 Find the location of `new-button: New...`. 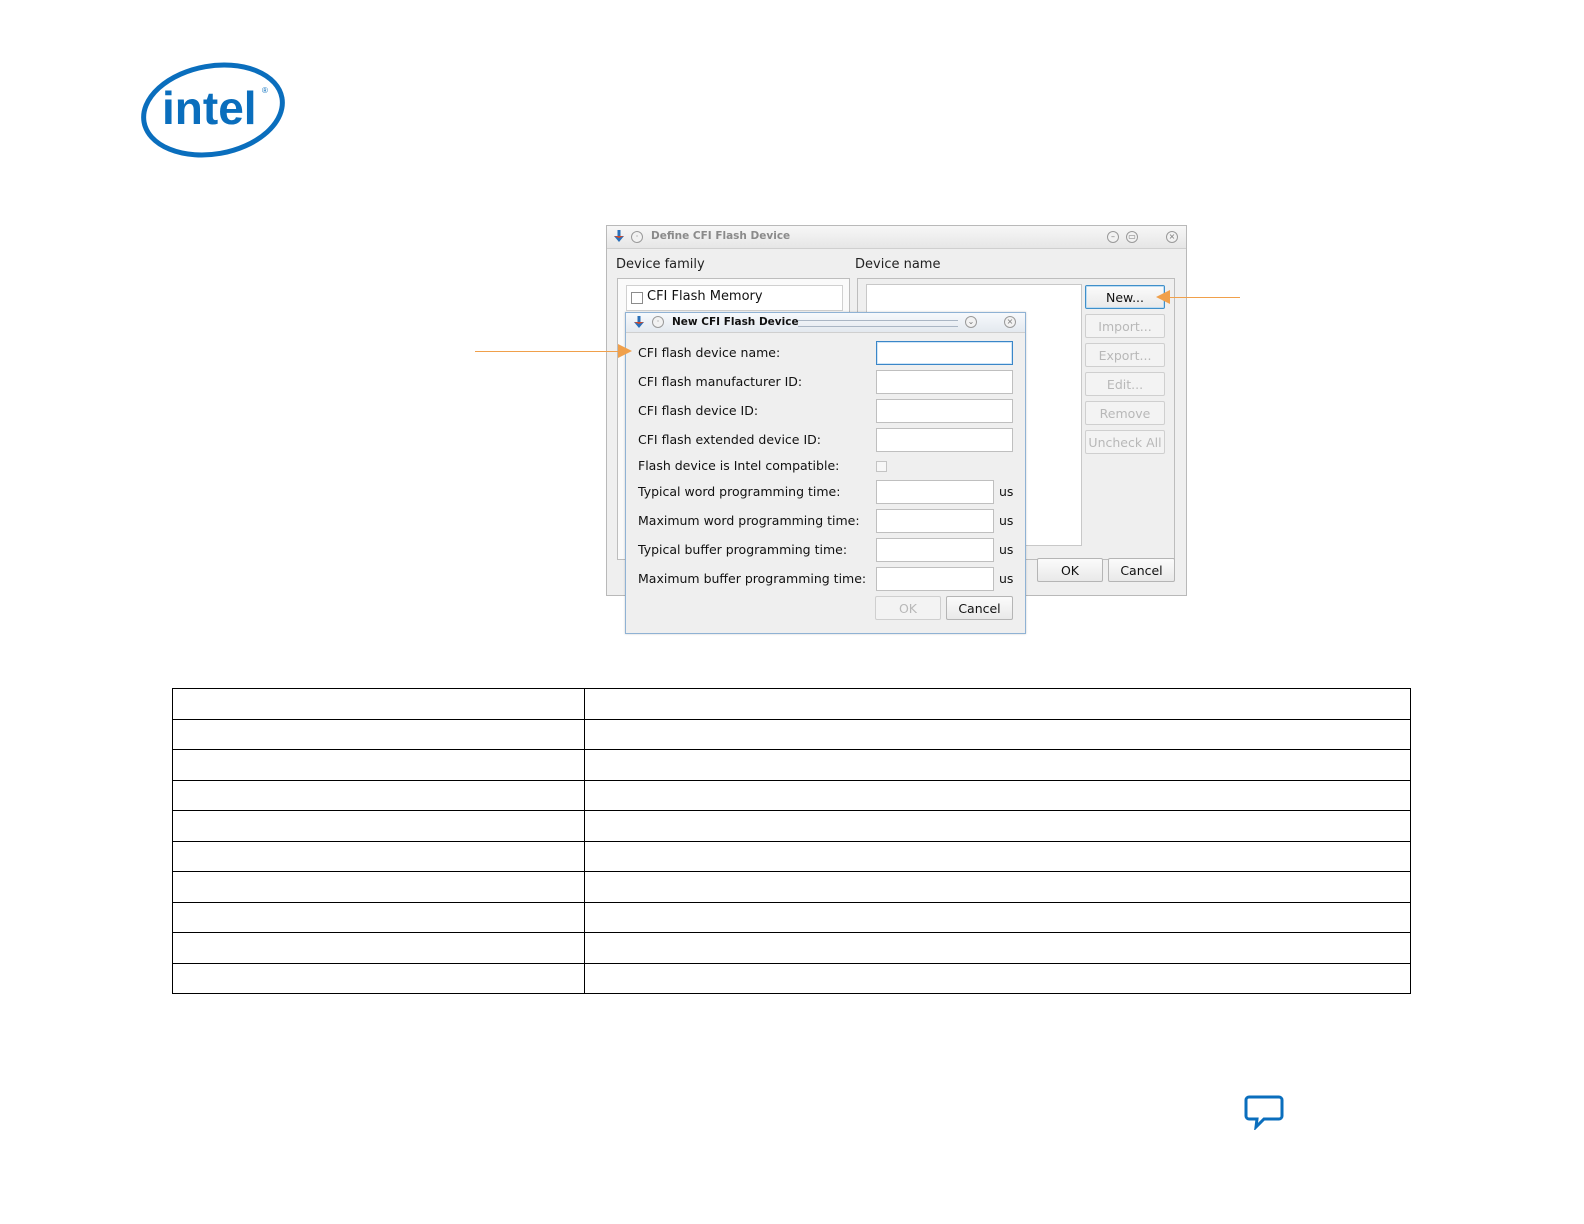

new-button: New... is located at coordinates (1125, 297).